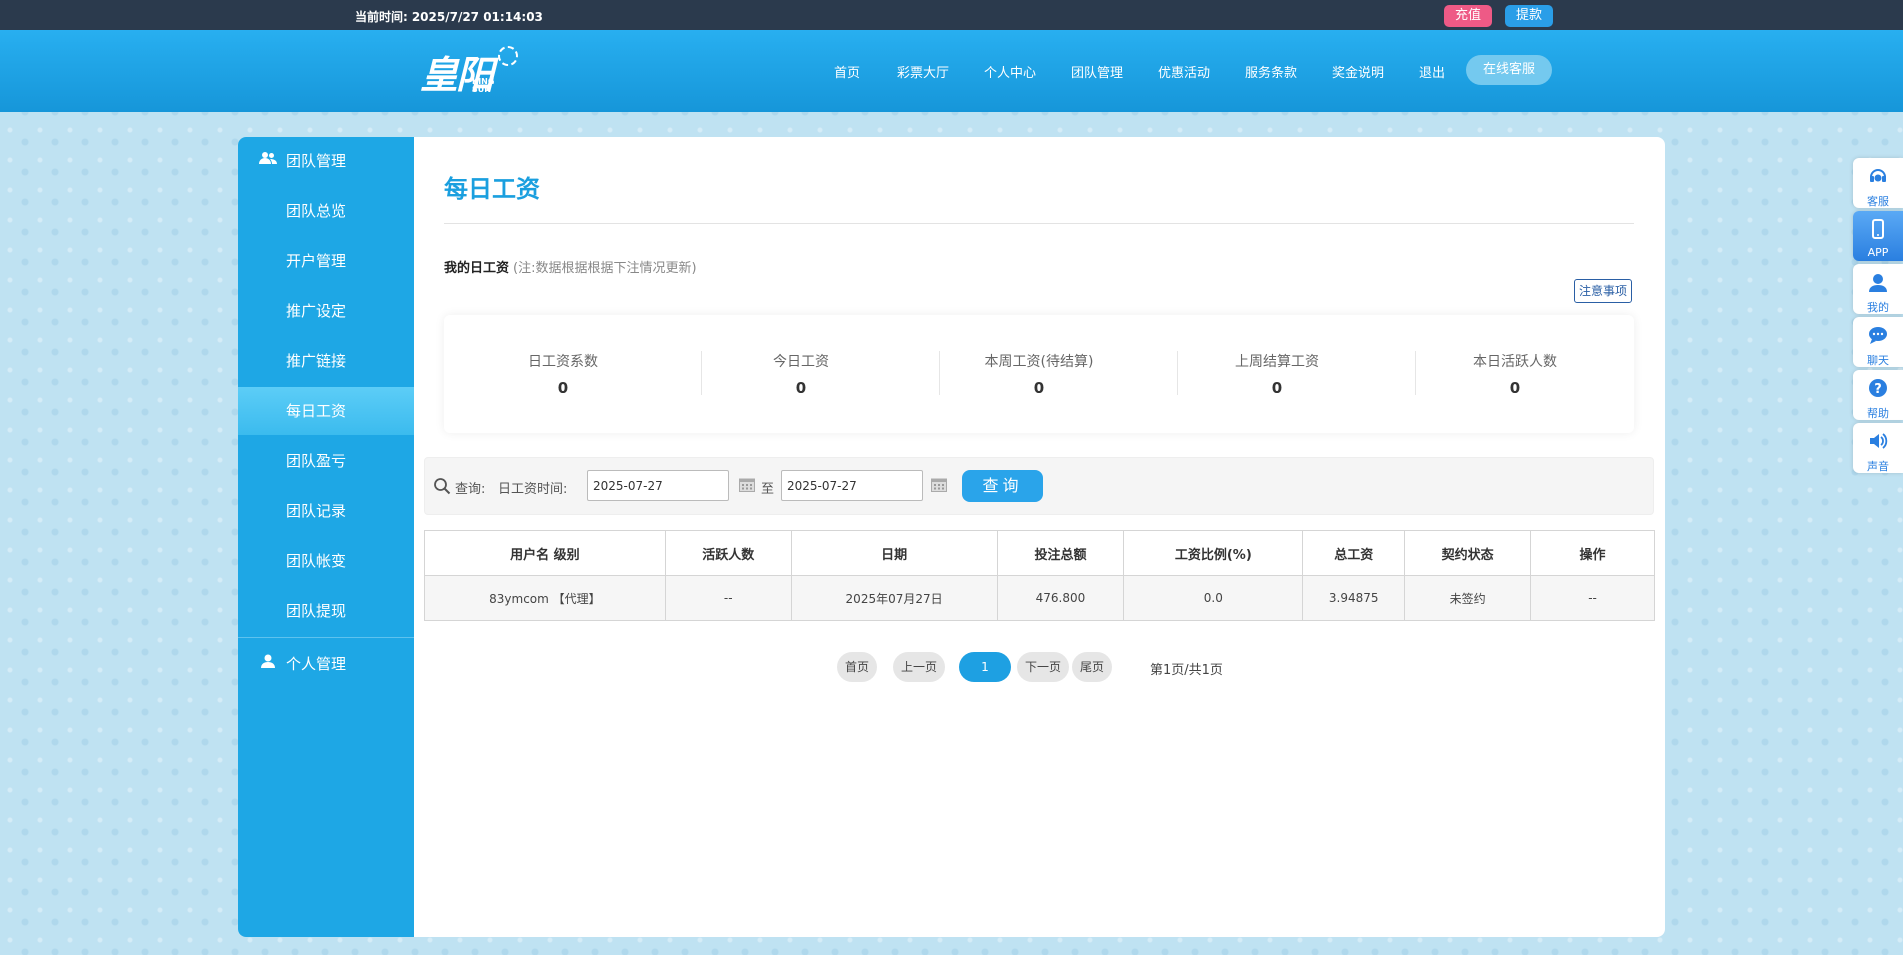 The height and width of the screenshot is (955, 1903). What do you see at coordinates (326, 461) in the screenshot?
I see `sidebar-item-team-profit: 团队盈亏` at bounding box center [326, 461].